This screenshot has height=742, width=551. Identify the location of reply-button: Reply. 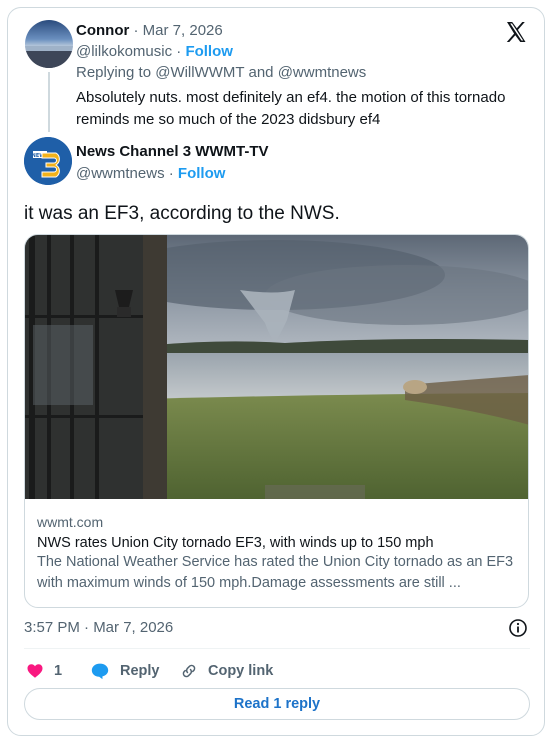
(125, 671).